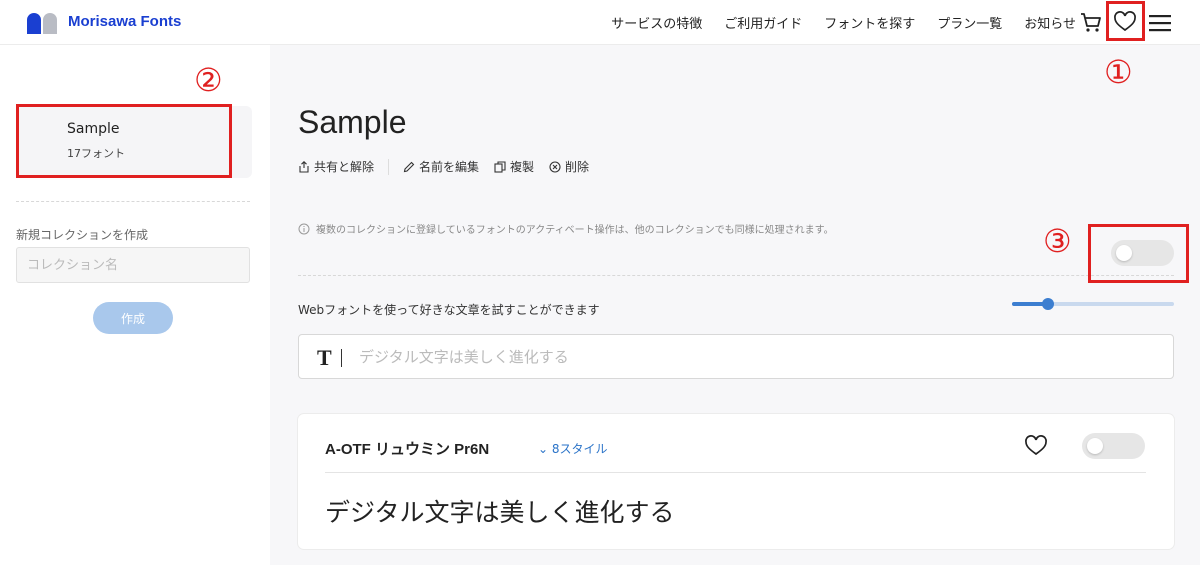 The height and width of the screenshot is (565, 1200). I want to click on preview-text-input, so click(759, 357).